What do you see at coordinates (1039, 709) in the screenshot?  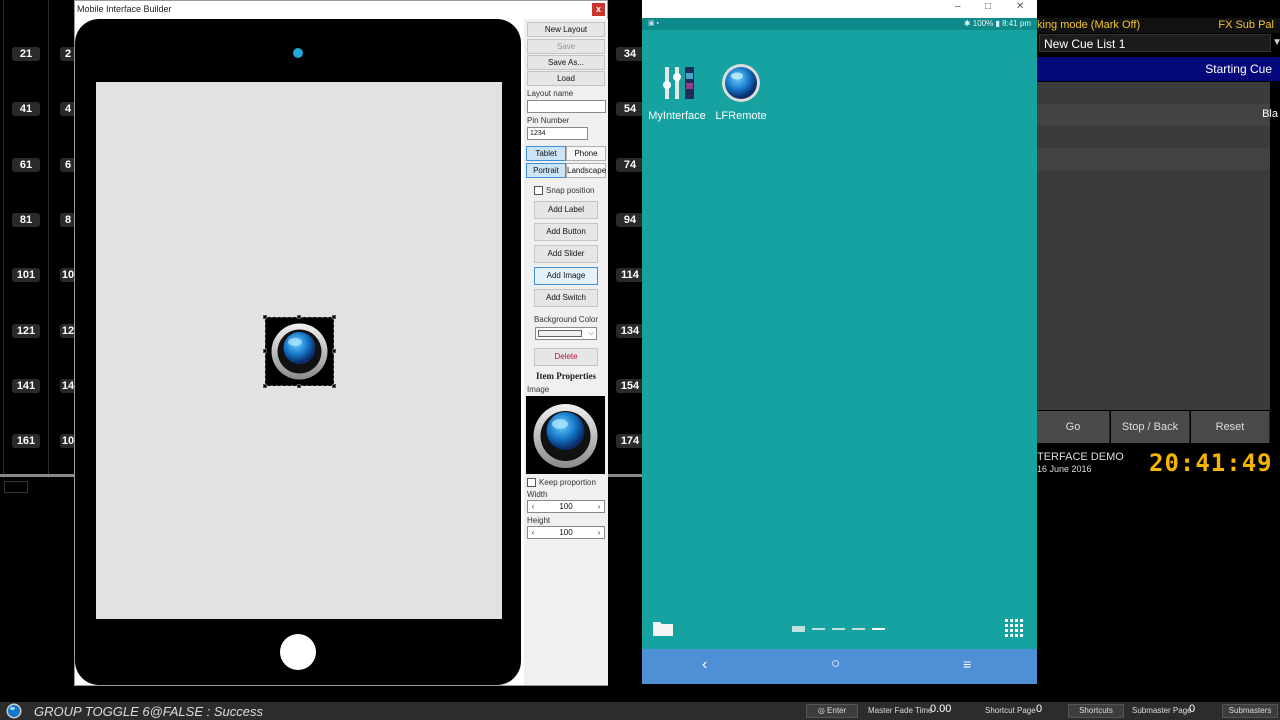 I see `shortcut-page-value: 0` at bounding box center [1039, 709].